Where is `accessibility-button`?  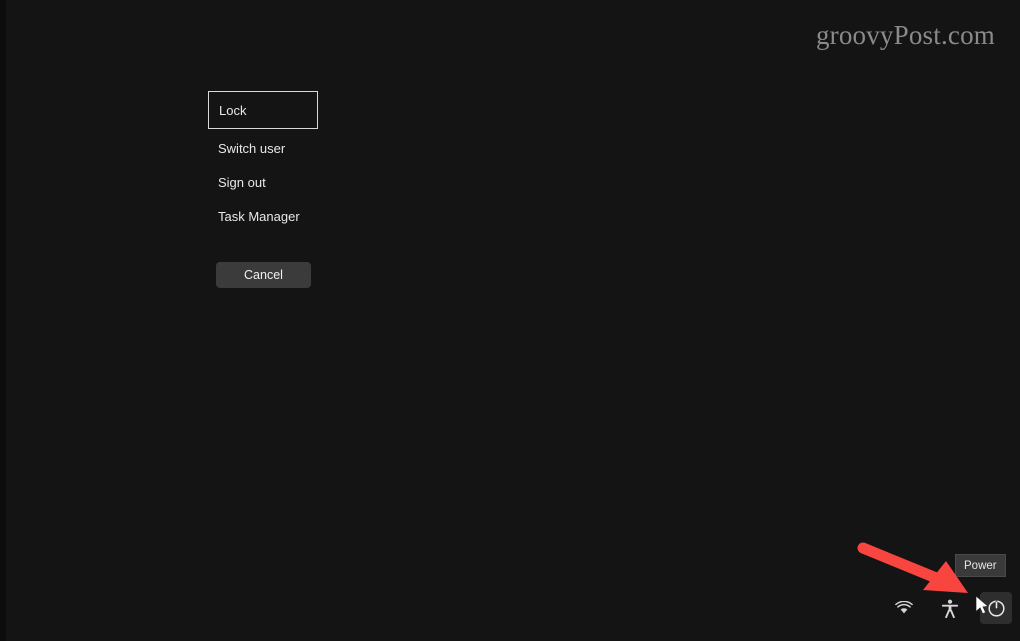 accessibility-button is located at coordinates (950, 608).